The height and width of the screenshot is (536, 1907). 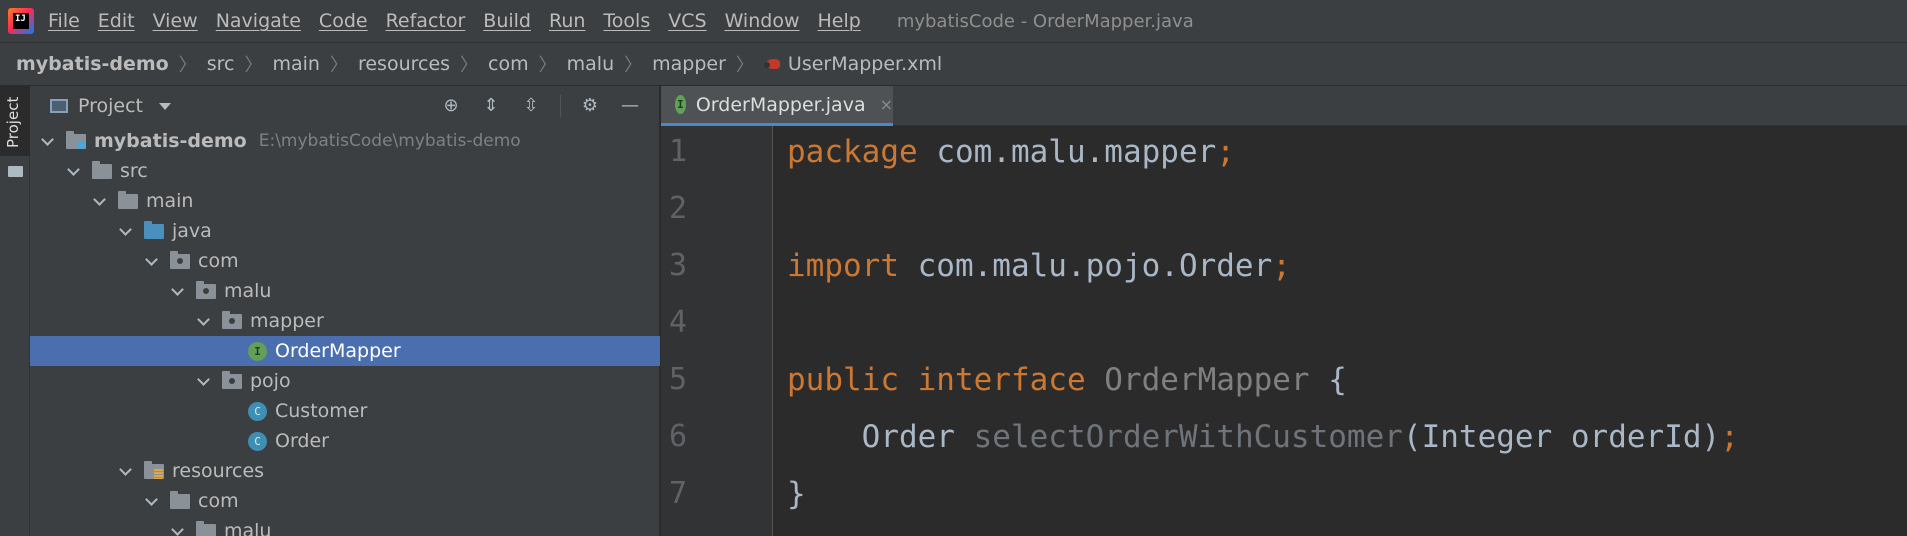 What do you see at coordinates (321, 411) in the screenshot?
I see `tree-item-label: Customer` at bounding box center [321, 411].